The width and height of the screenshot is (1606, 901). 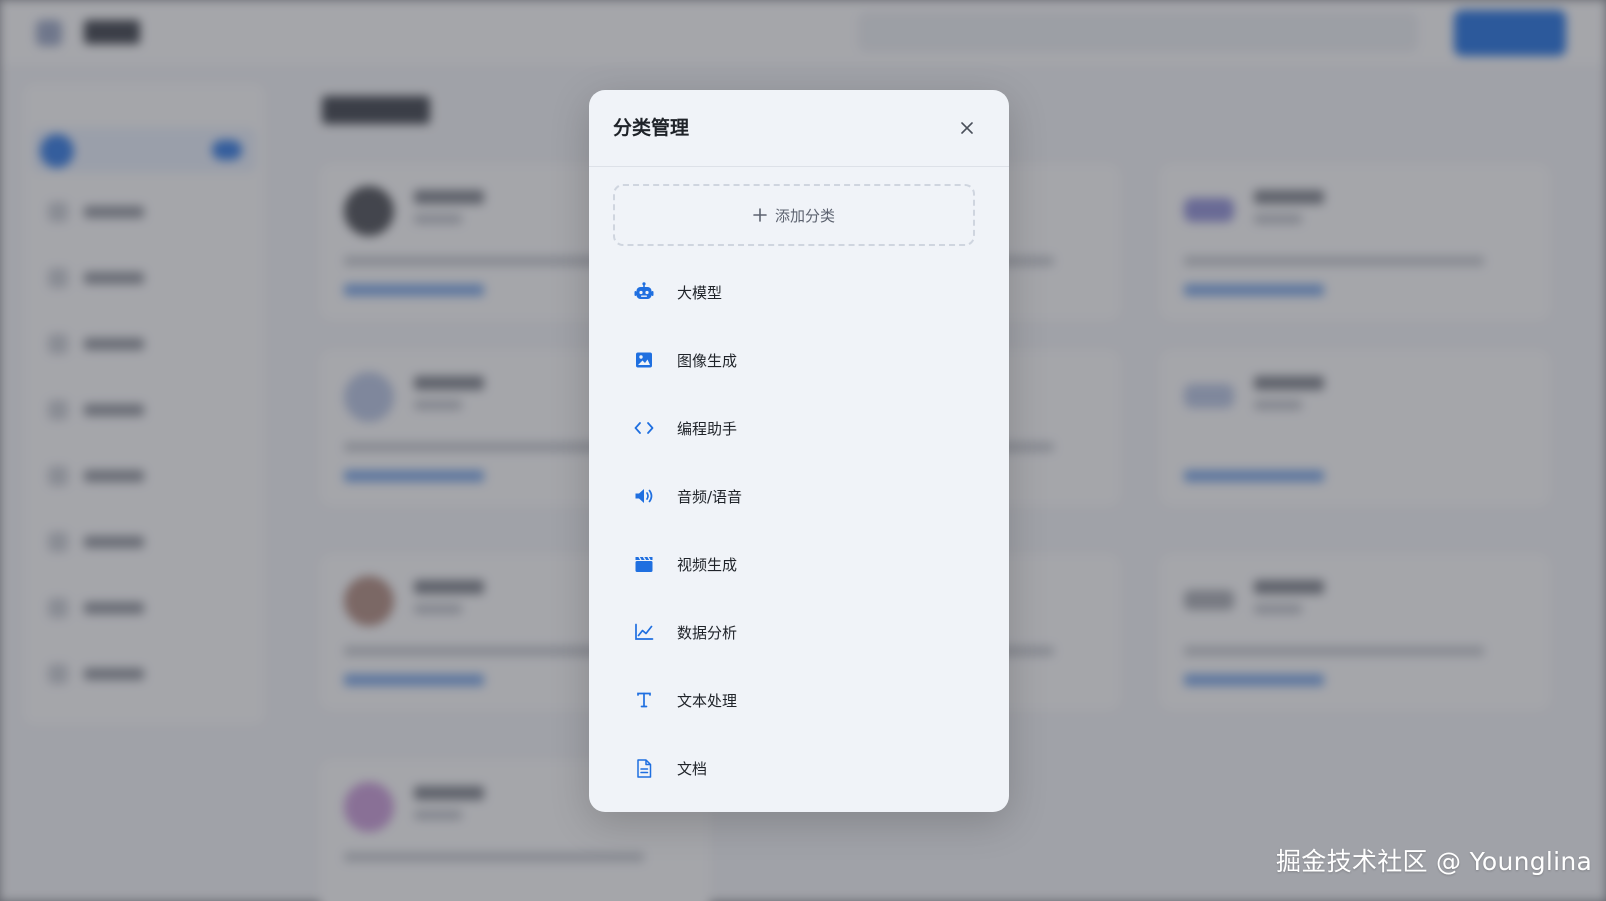 I want to click on close-icon, so click(x=967, y=128).